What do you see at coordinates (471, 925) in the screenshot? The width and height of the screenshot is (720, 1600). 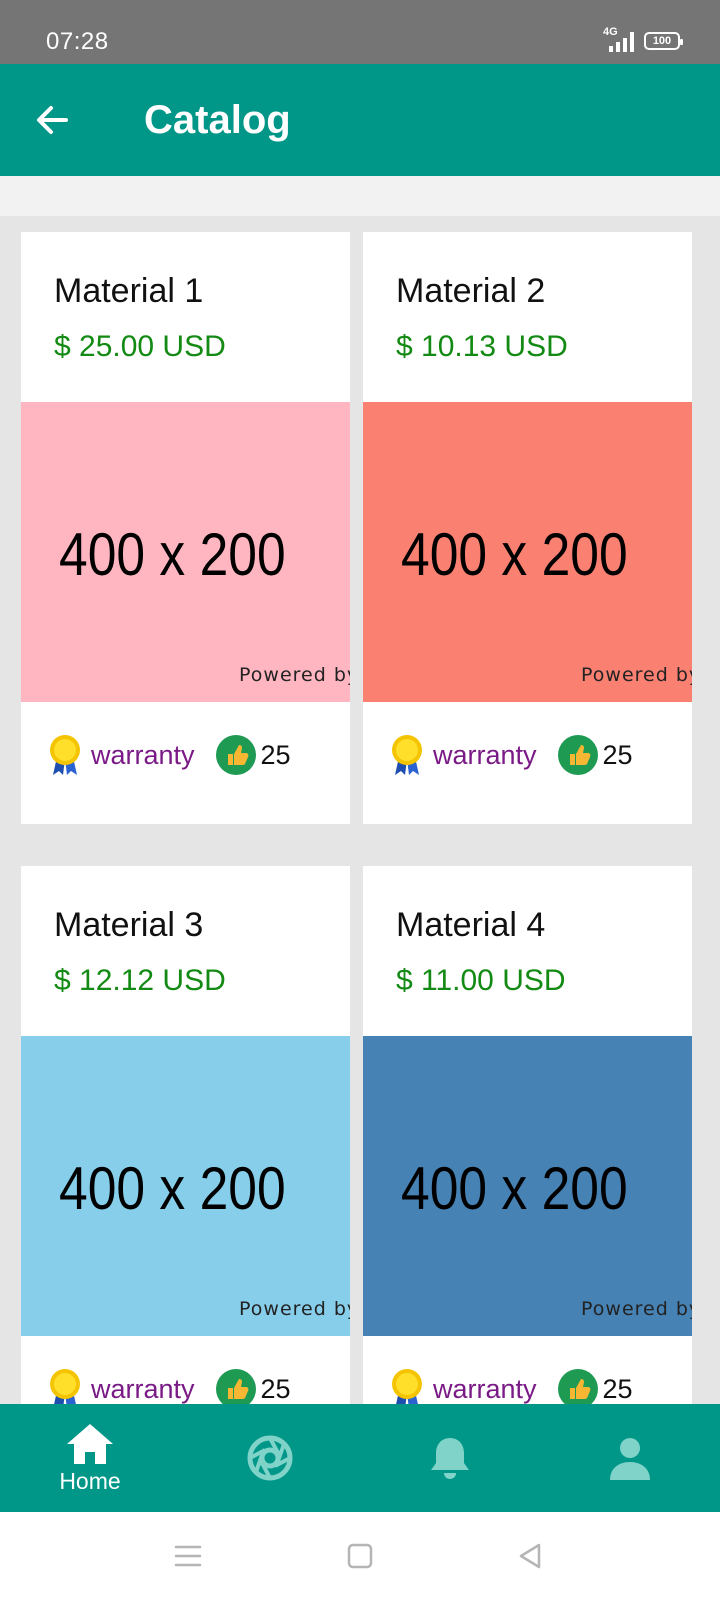 I see `product-name: Material 4` at bounding box center [471, 925].